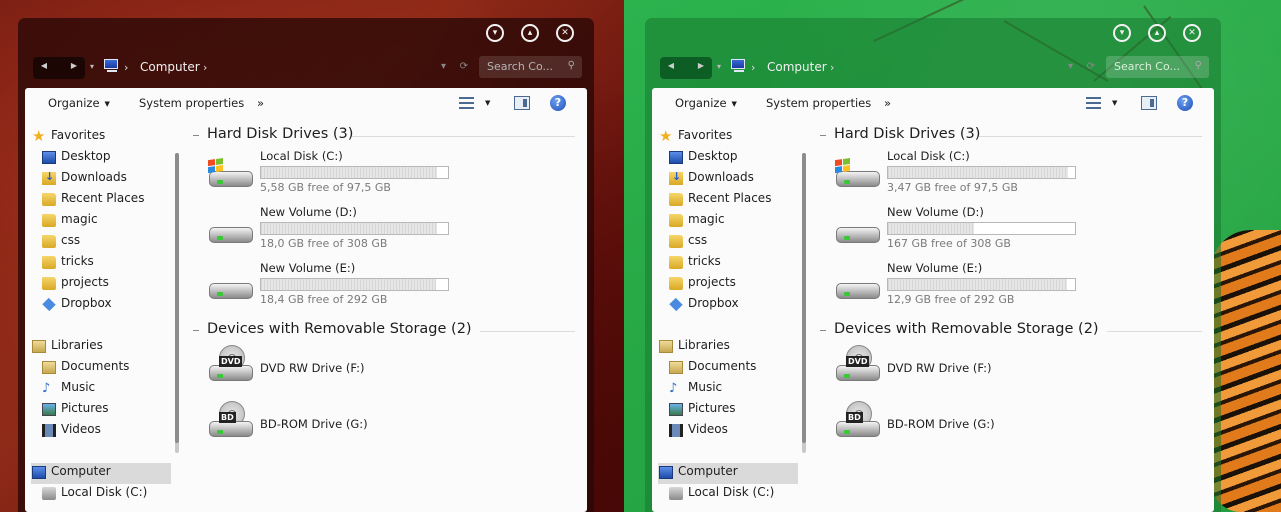 The height and width of the screenshot is (512, 1281). Describe the element at coordinates (1024, 287) in the screenshot. I see `drive-item: New Volume (E:) 12,9 GB free of 292 GB` at that location.